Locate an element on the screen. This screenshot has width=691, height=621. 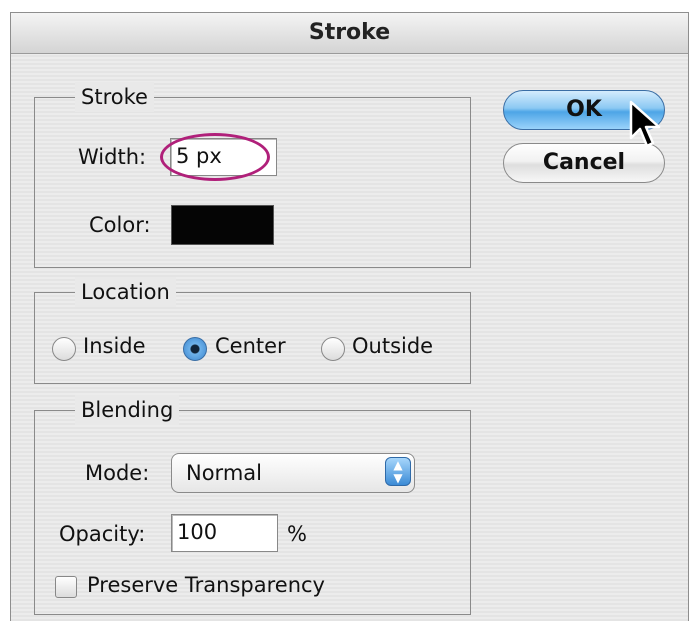
up-down-arrows-icon: ▲ ▼ is located at coordinates (398, 471).